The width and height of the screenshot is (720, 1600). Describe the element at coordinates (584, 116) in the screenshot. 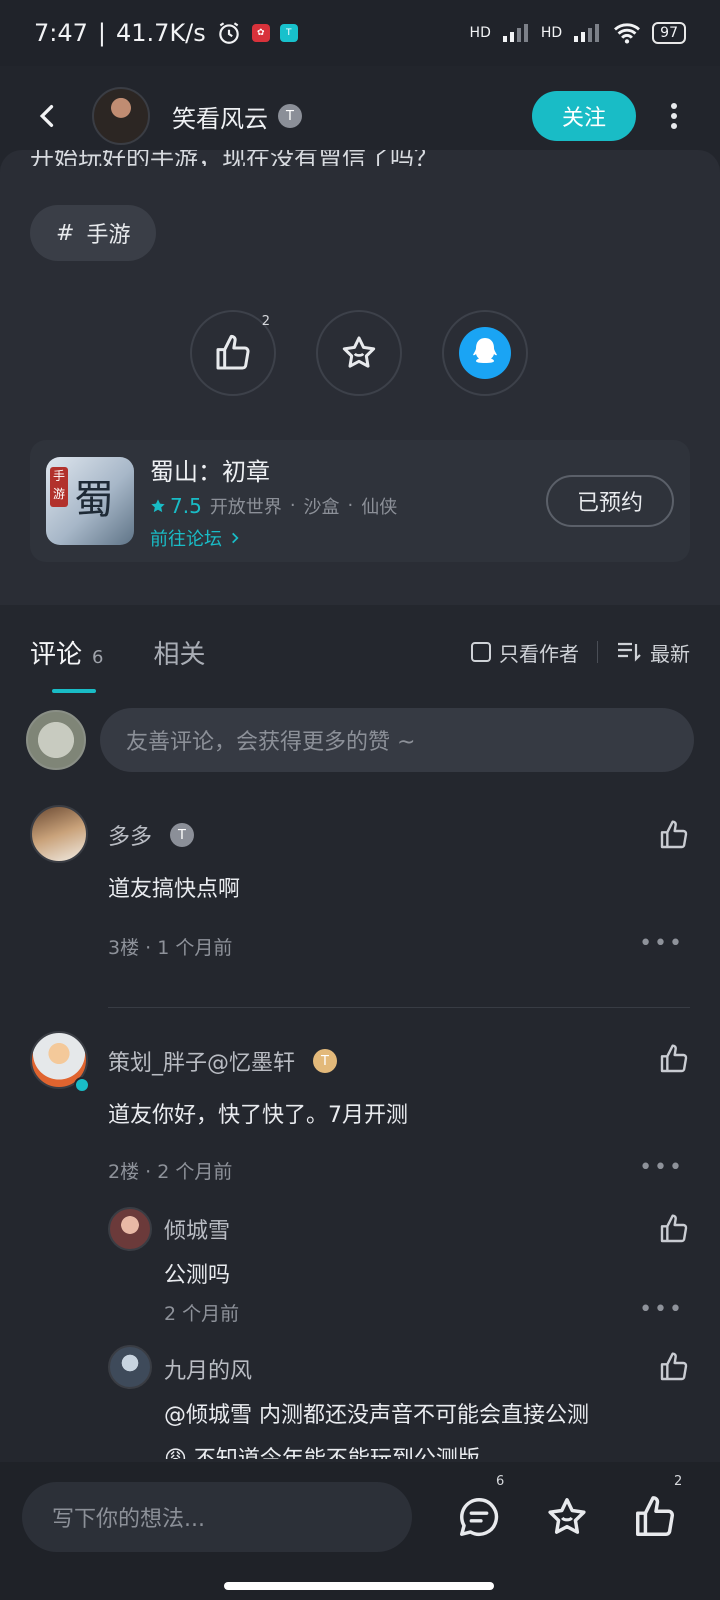

I see `follow-button: 关注` at that location.